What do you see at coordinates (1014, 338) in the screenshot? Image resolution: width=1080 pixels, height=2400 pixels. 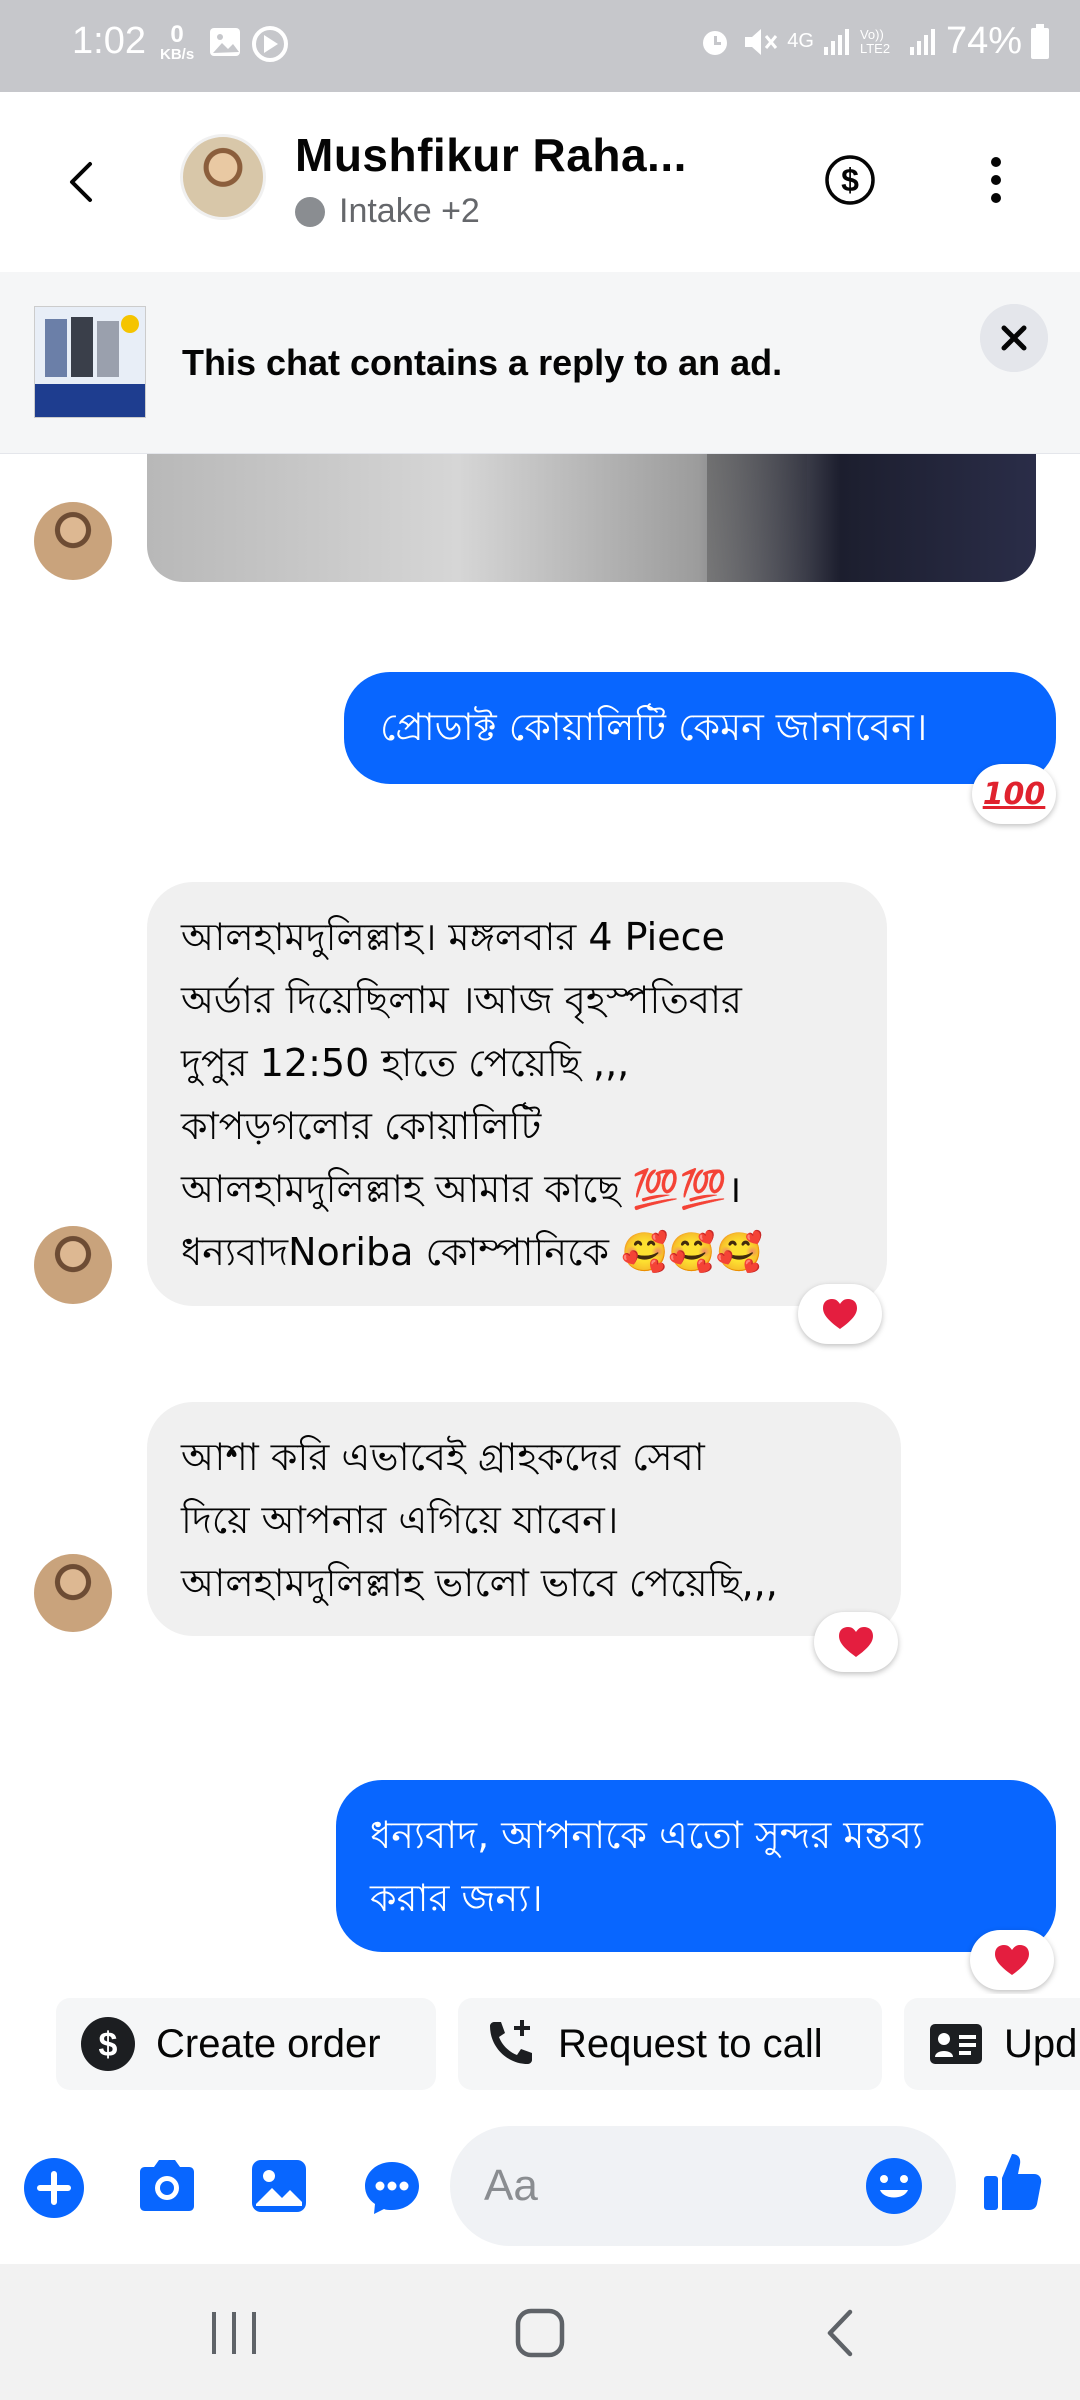 I see `close-icon` at bounding box center [1014, 338].